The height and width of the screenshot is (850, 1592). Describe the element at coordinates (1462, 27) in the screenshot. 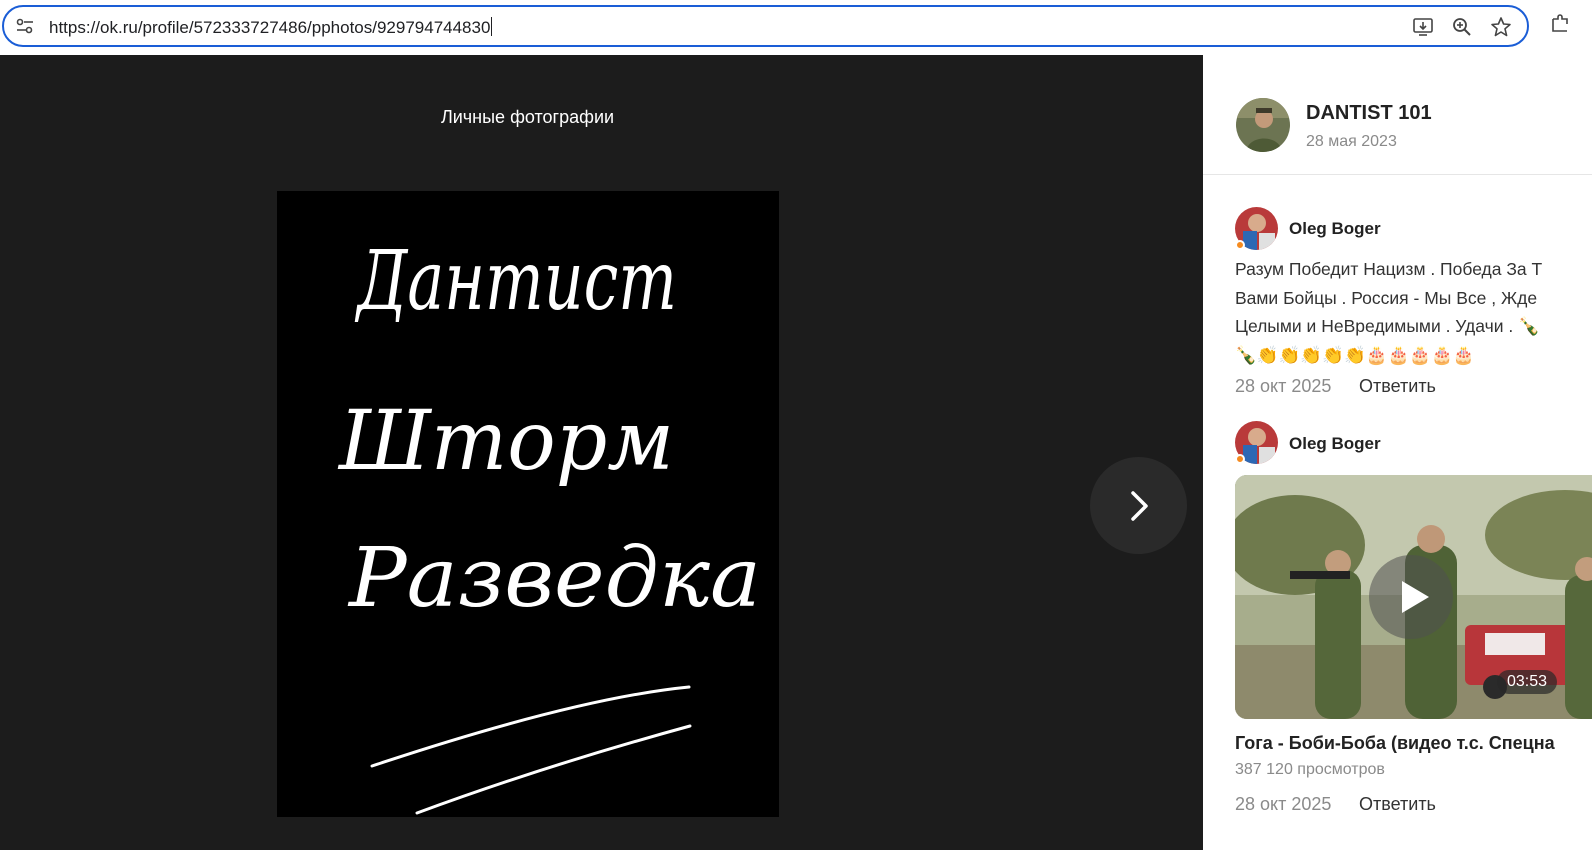

I see `zoom-icon` at that location.